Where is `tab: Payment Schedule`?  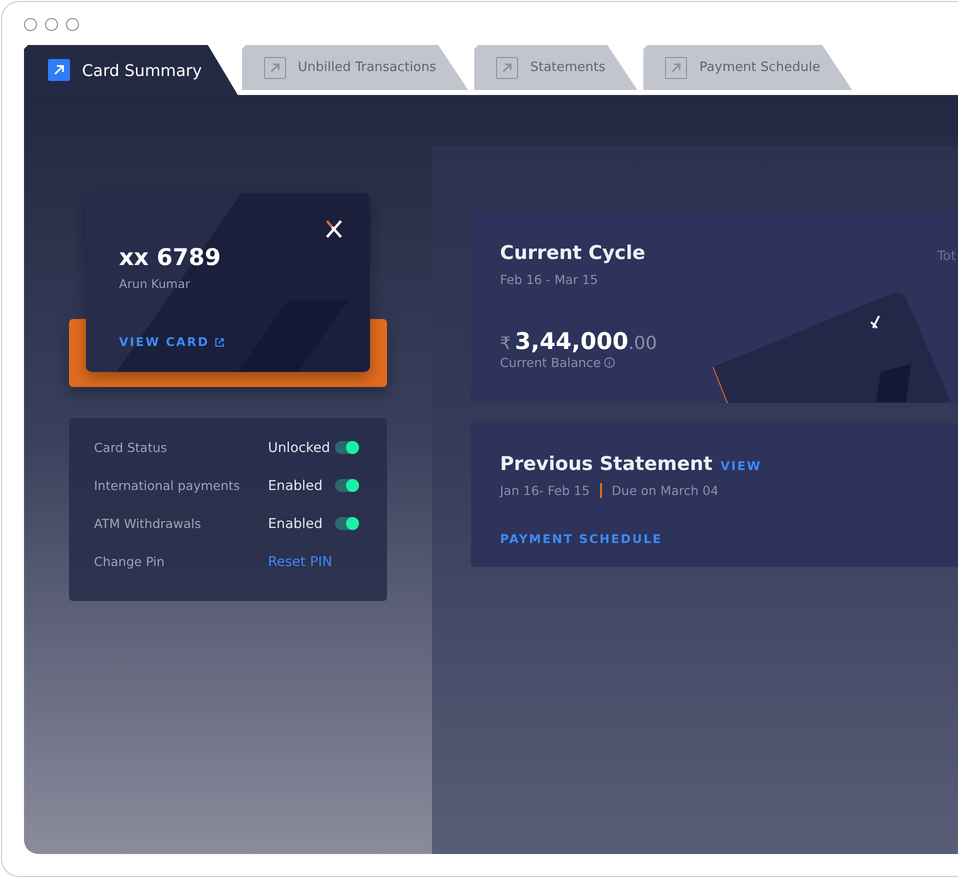
tab: Payment Schedule is located at coordinates (747, 67).